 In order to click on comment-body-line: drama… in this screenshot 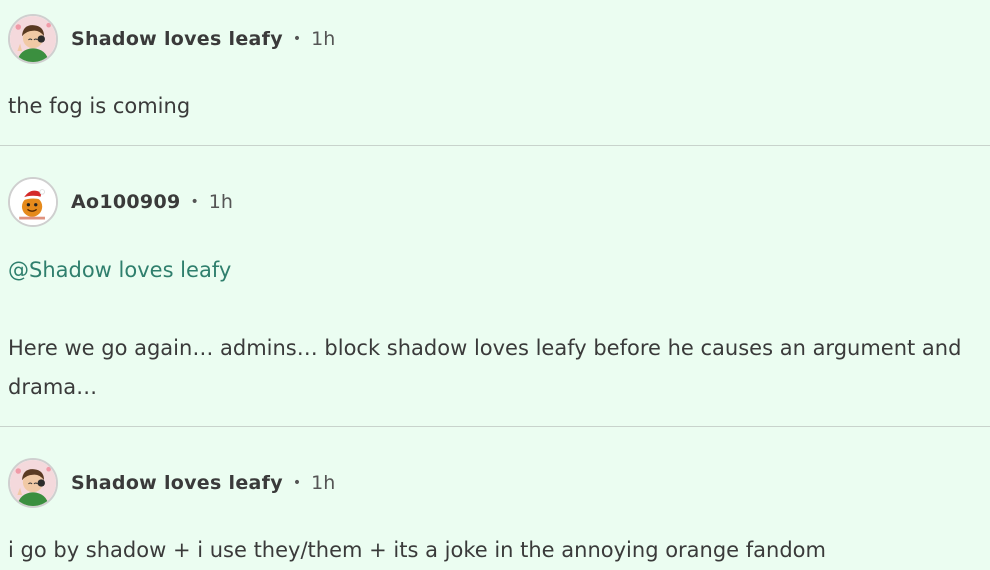, I will do `click(53, 387)`.